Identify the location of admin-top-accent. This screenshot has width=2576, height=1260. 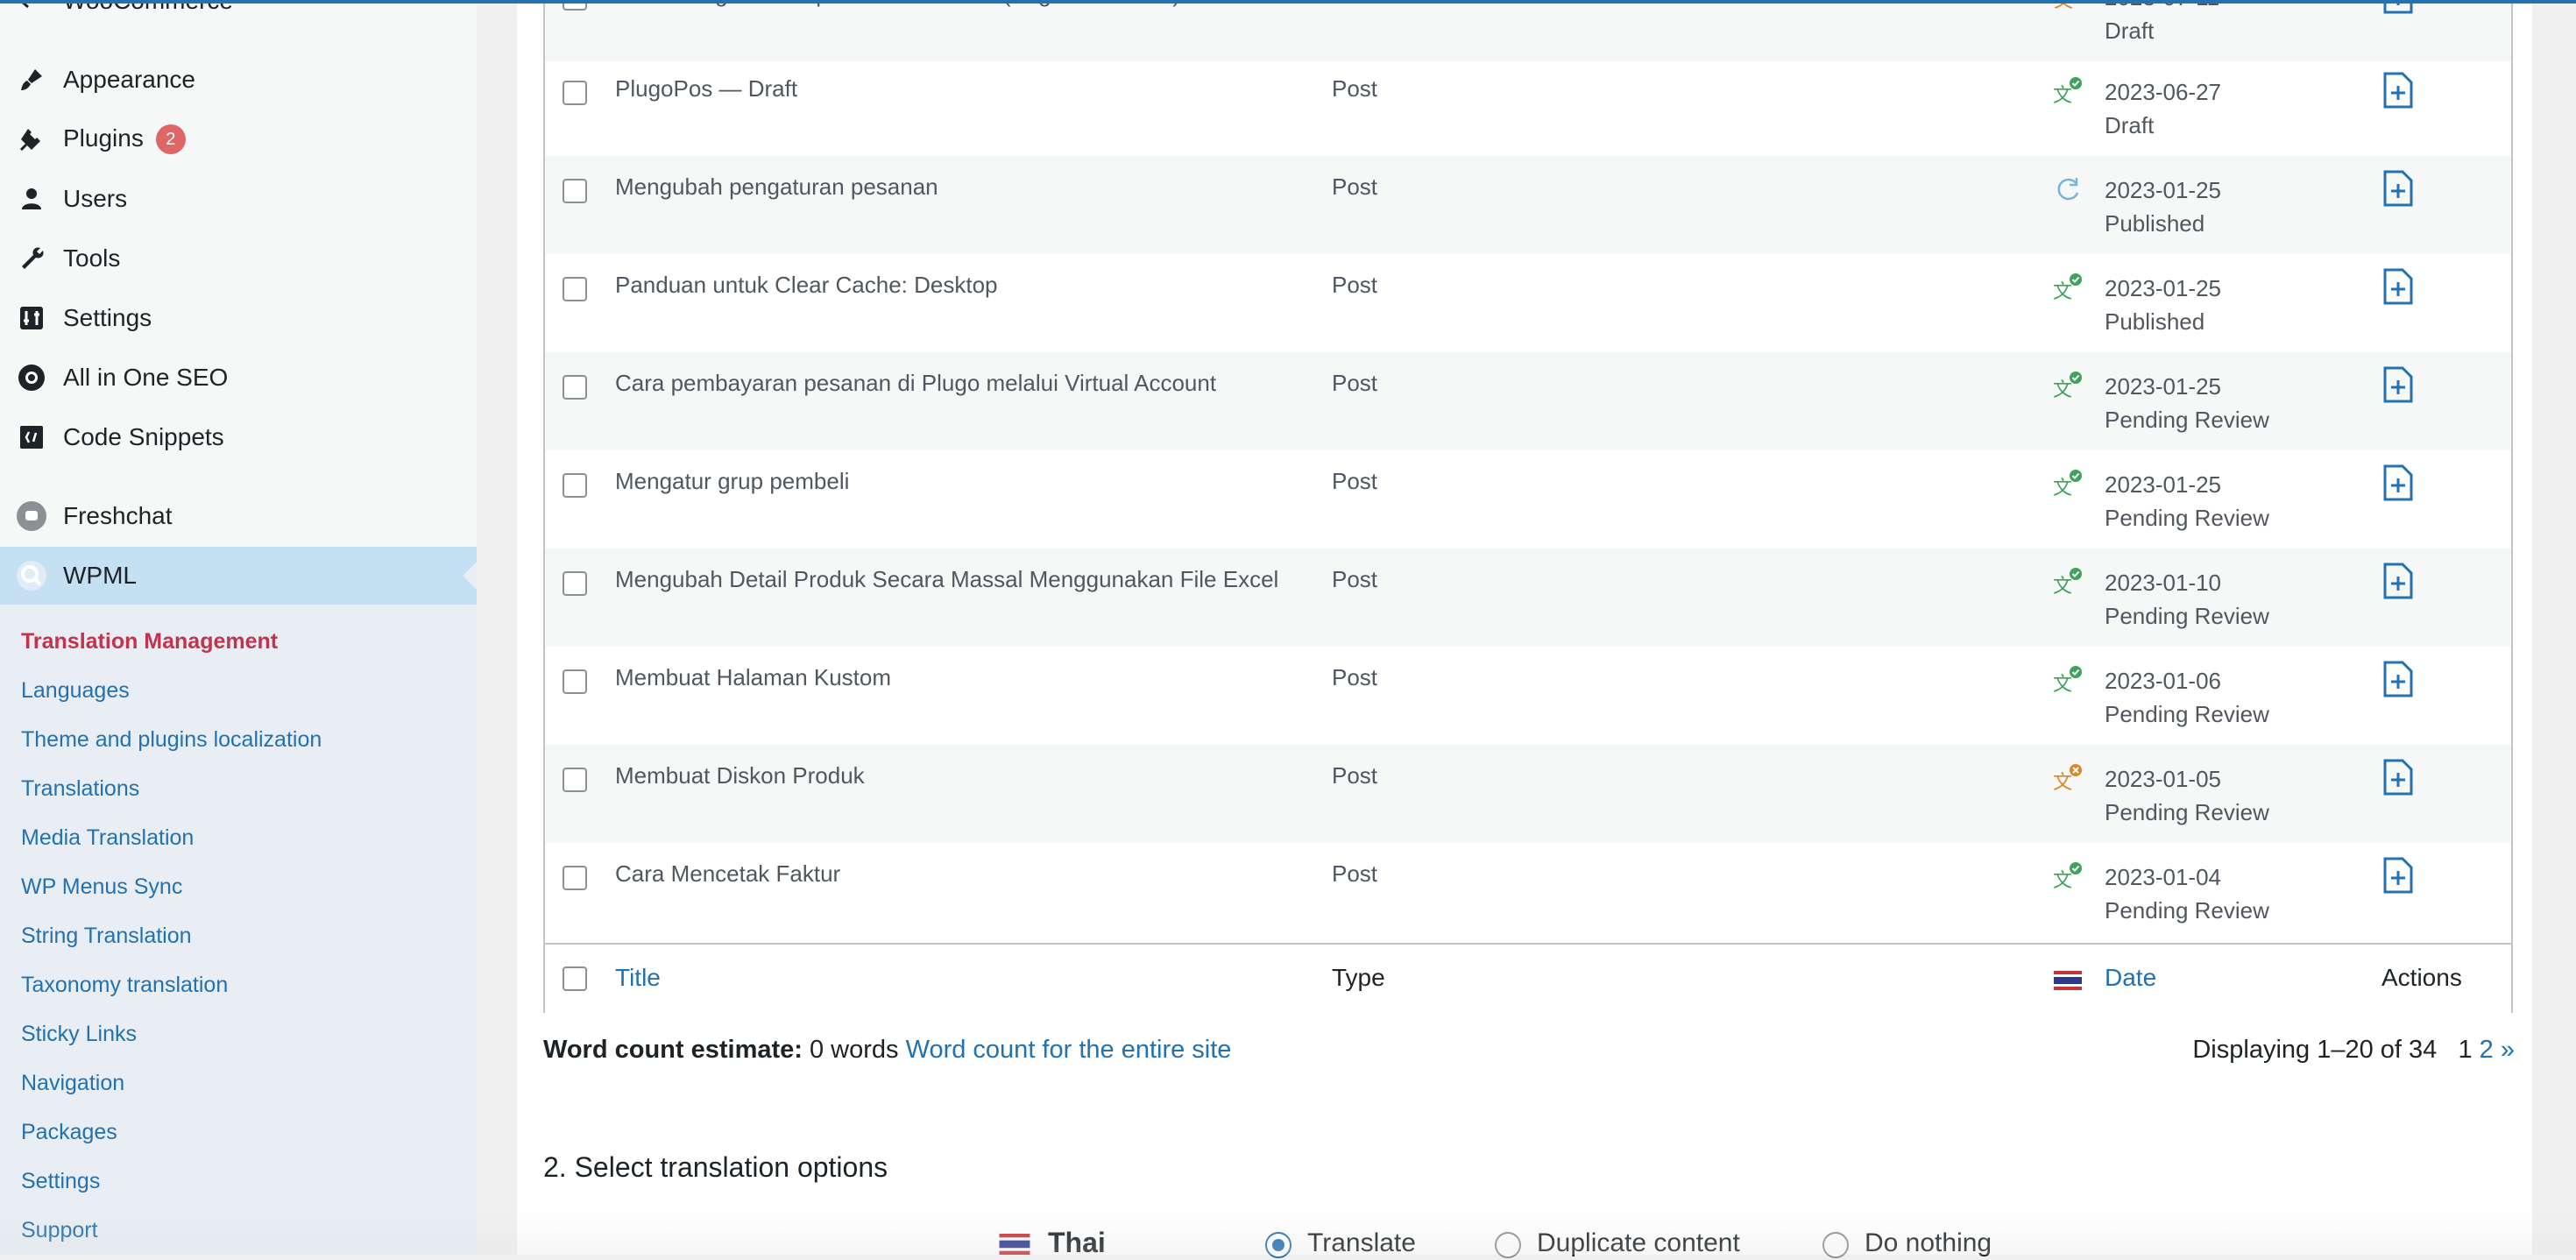
(1288, 2).